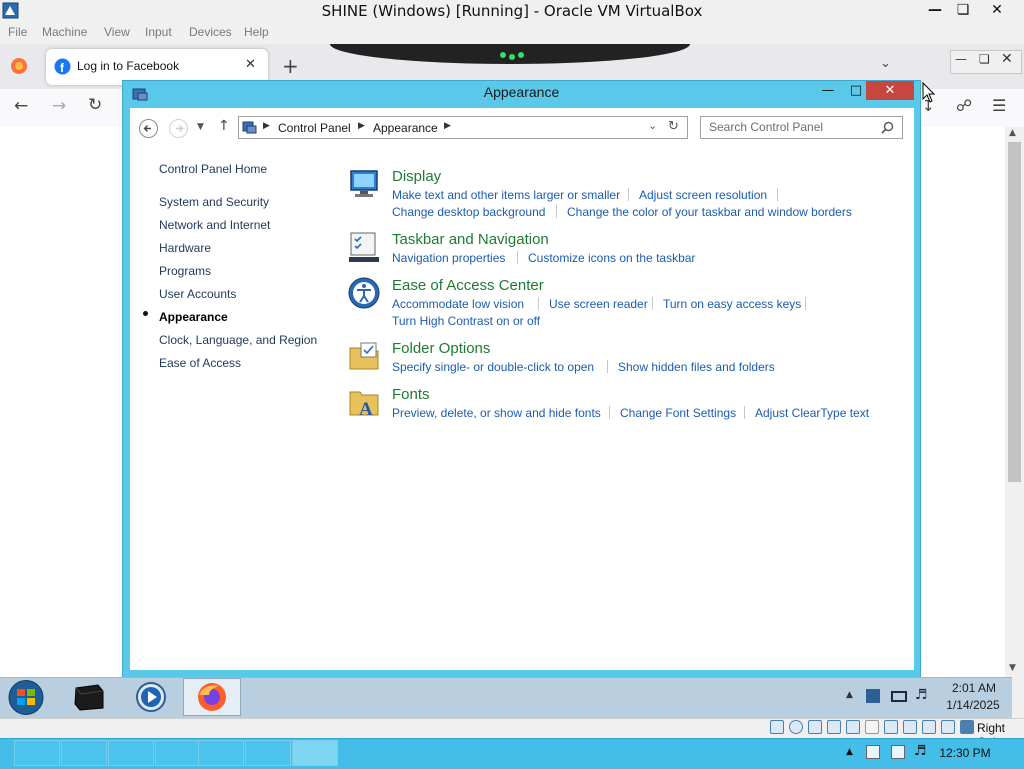  I want to click on sidebar-item-programs: Programs, so click(185, 271).